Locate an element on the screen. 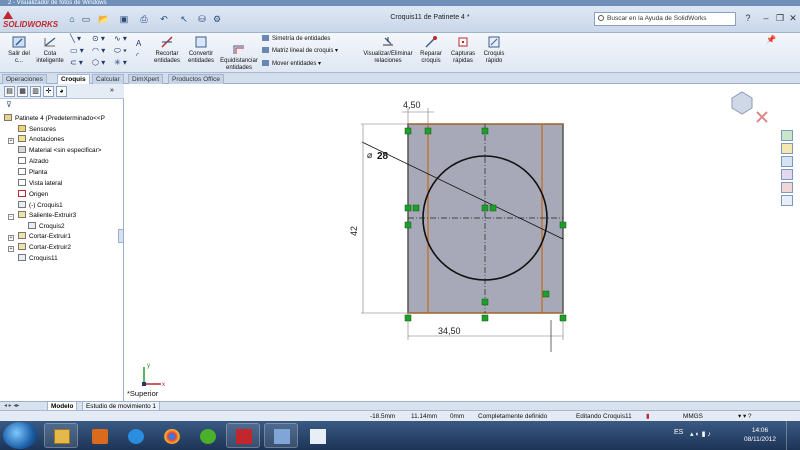 This screenshot has width=800, height=450. undo-icon: ↶ is located at coordinates (164, 19).